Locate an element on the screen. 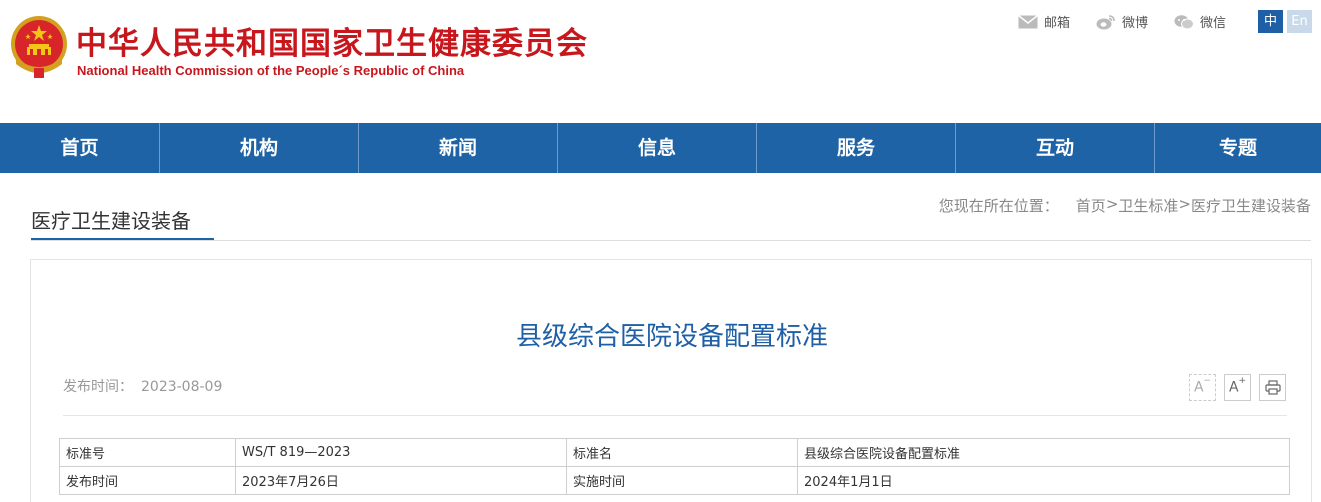  table-cell: 标准号 is located at coordinates (147, 452).